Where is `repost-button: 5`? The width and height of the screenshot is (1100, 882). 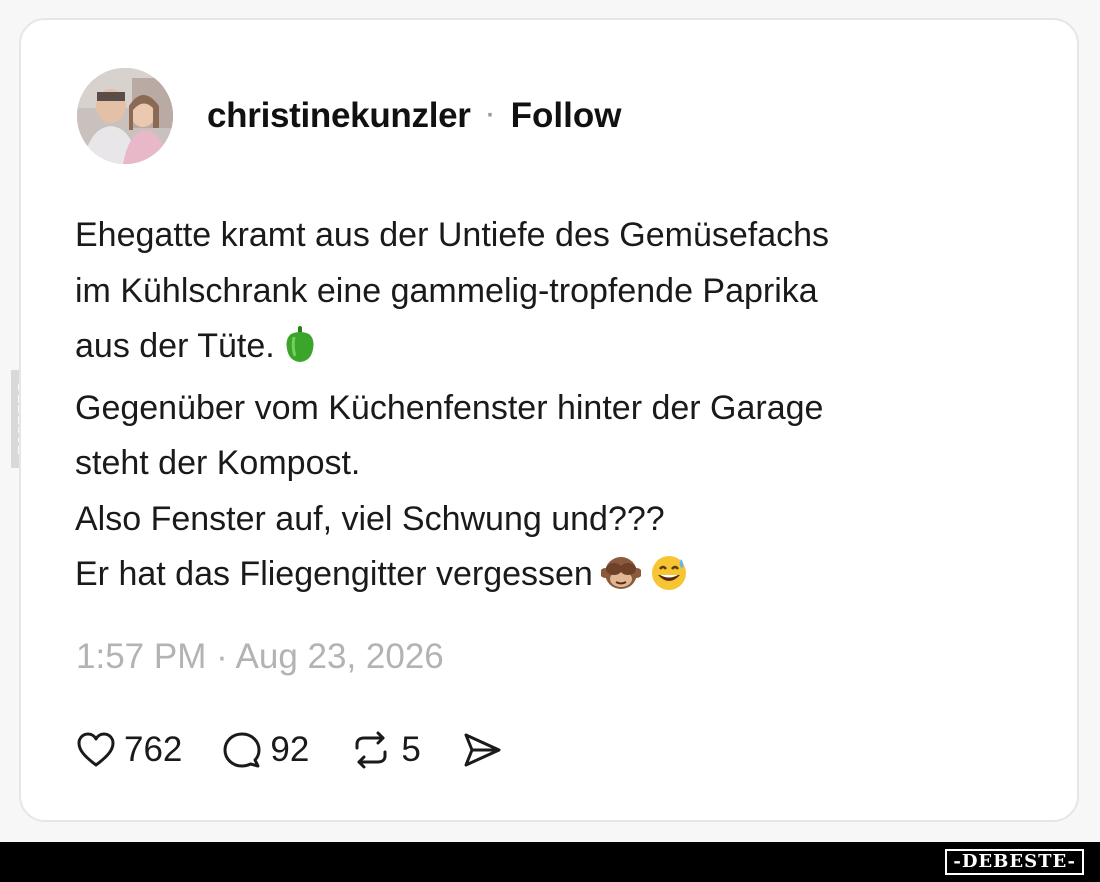 repost-button: 5 is located at coordinates (385, 750).